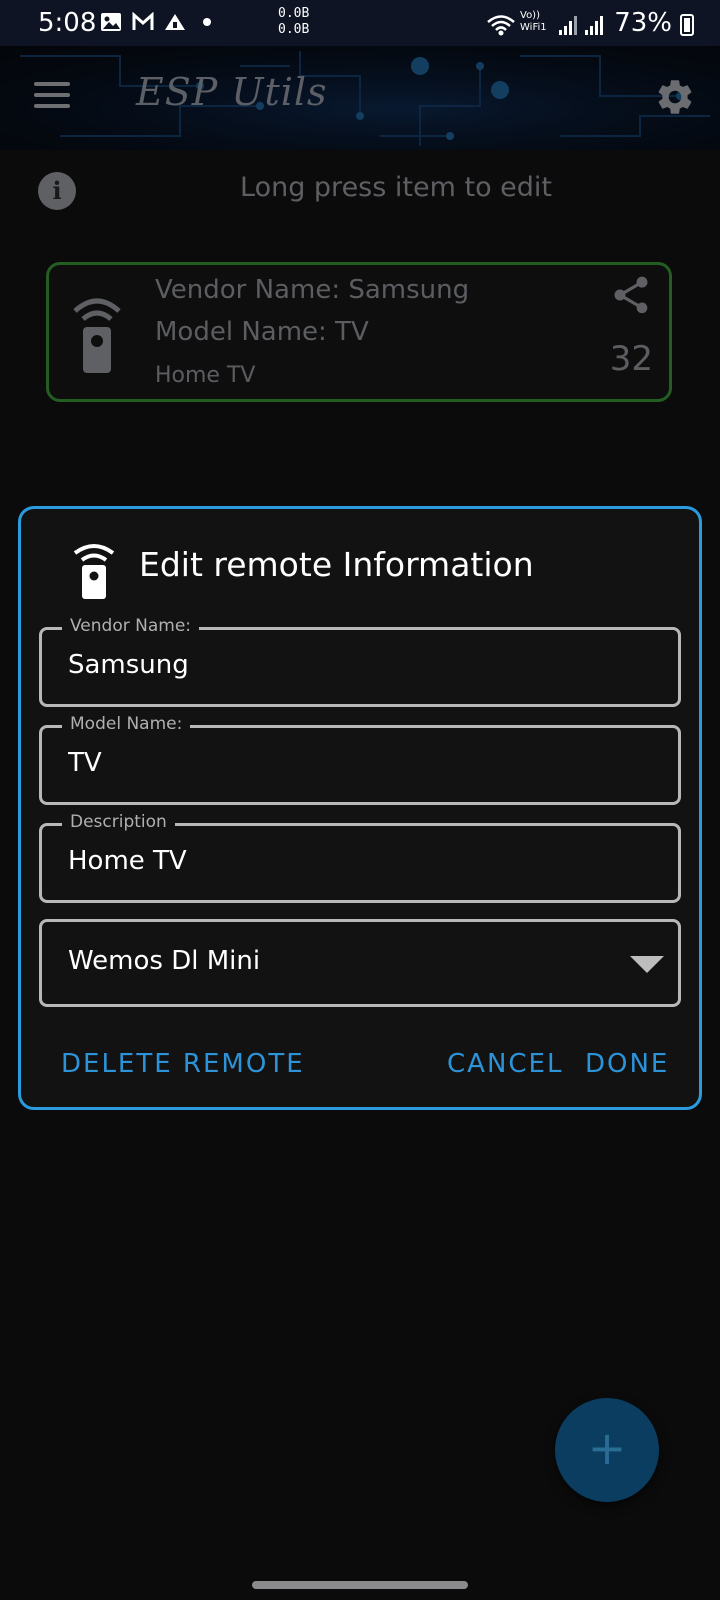  I want to click on dot-icon, so click(207, 22).